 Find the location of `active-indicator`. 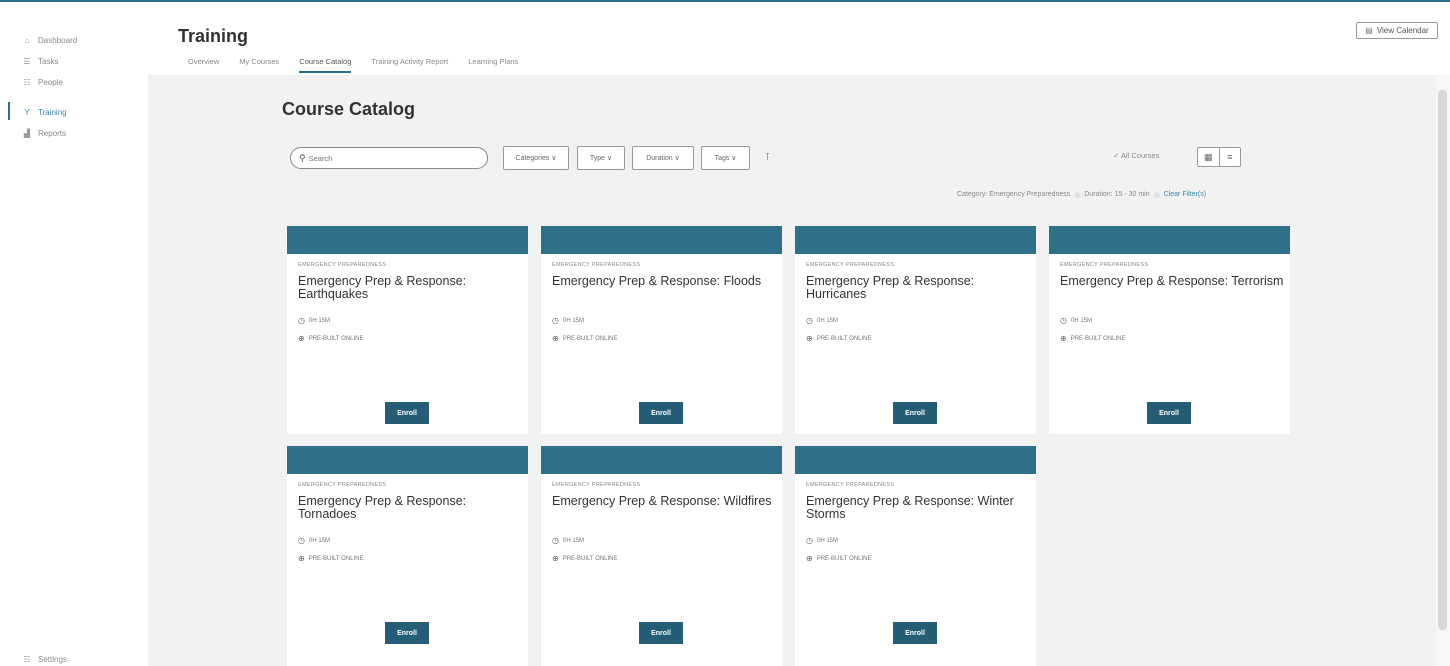

active-indicator is located at coordinates (9, 111).